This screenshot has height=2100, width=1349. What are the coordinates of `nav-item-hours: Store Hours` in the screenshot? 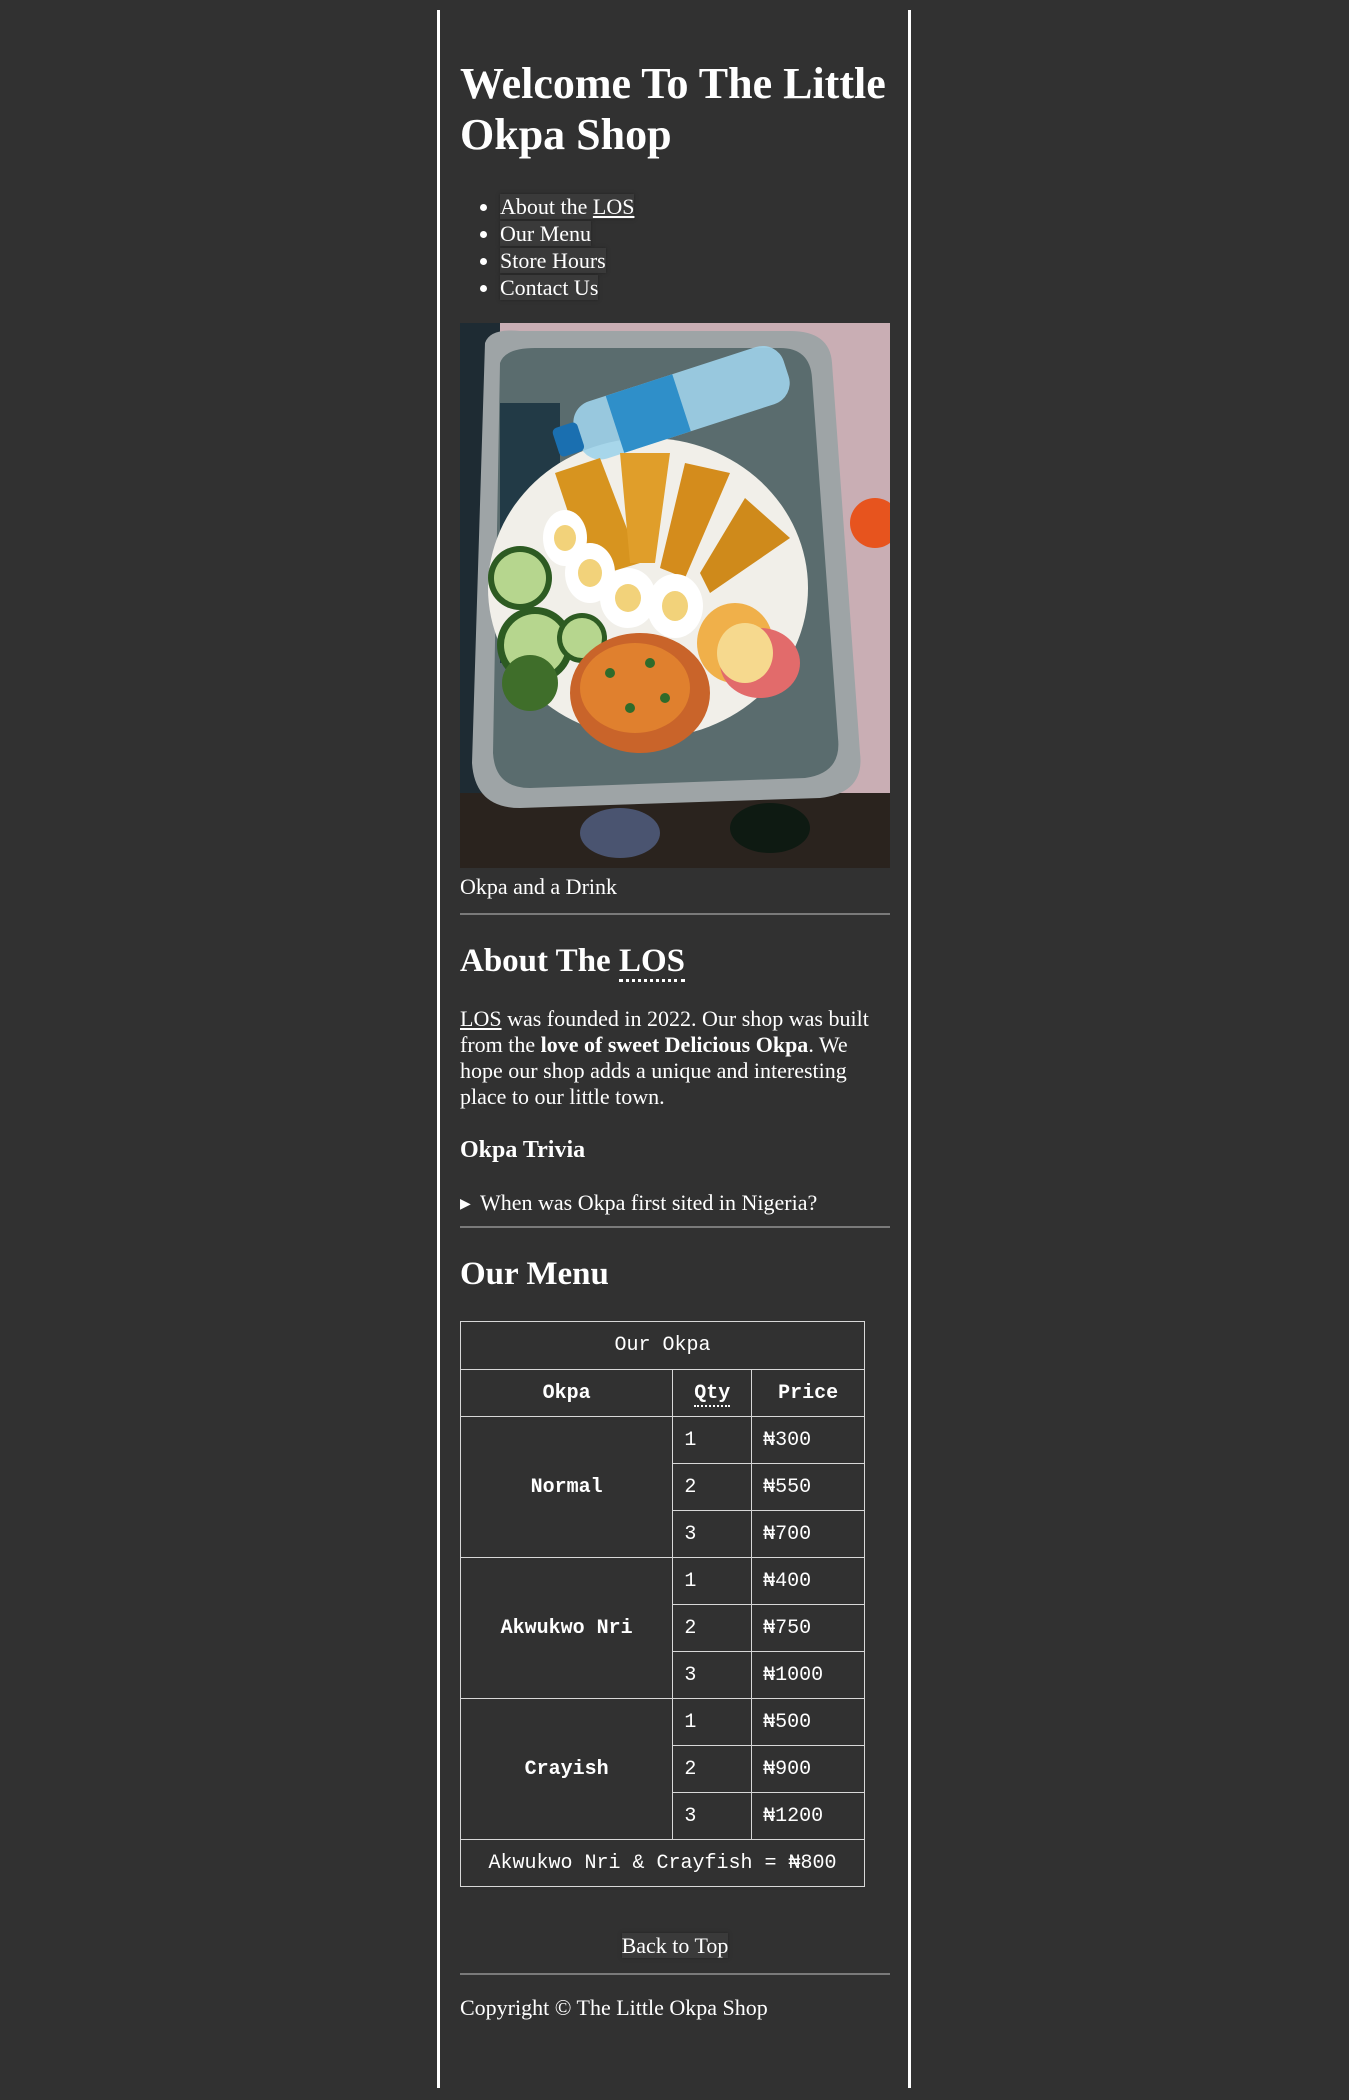 It's located at (695, 260).